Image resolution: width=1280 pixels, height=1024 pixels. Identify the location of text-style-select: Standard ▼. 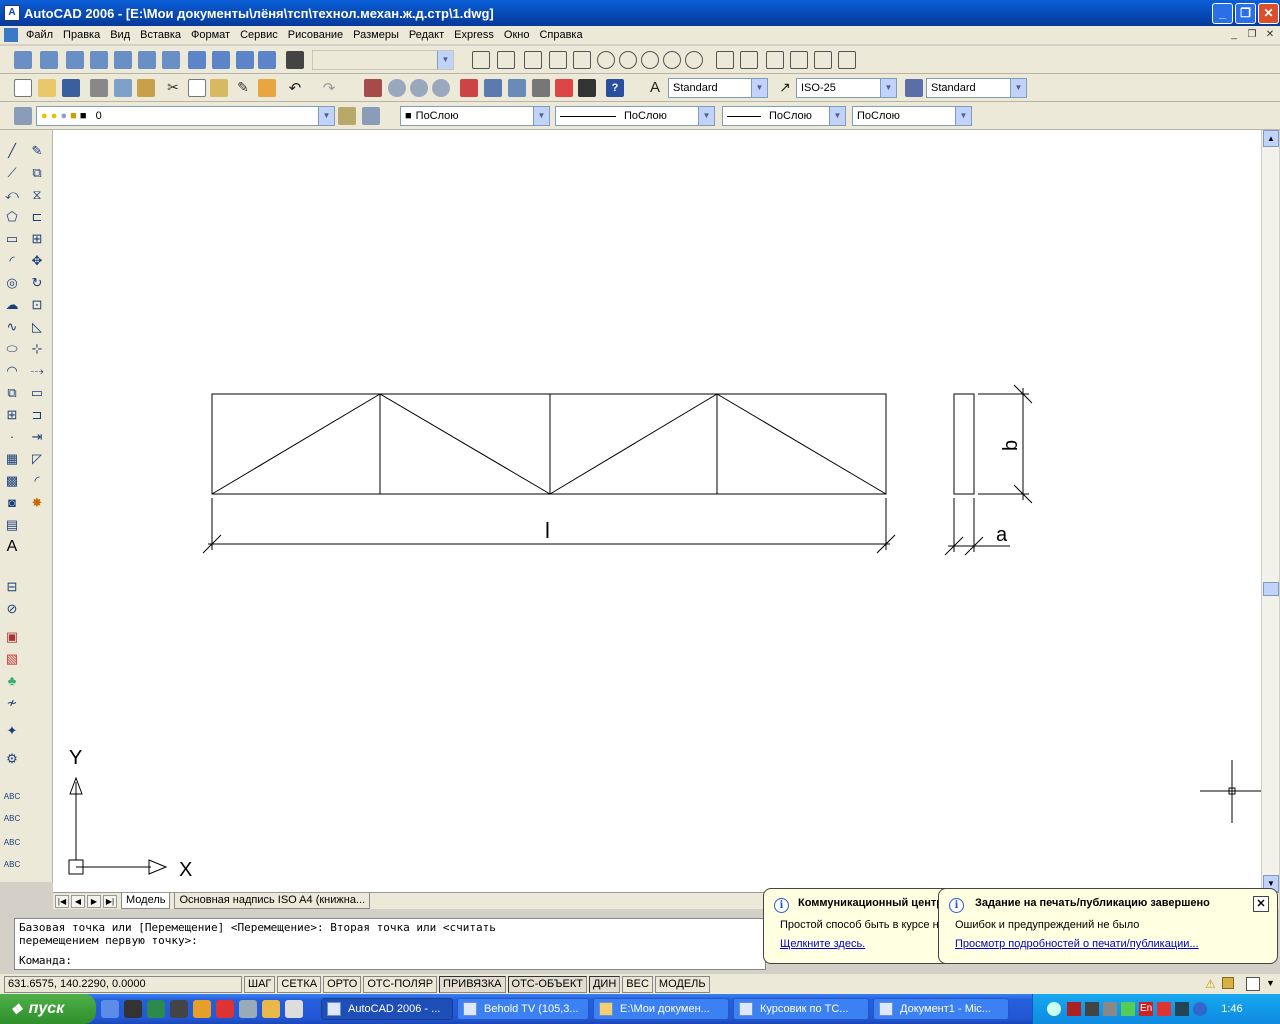
(718, 88).